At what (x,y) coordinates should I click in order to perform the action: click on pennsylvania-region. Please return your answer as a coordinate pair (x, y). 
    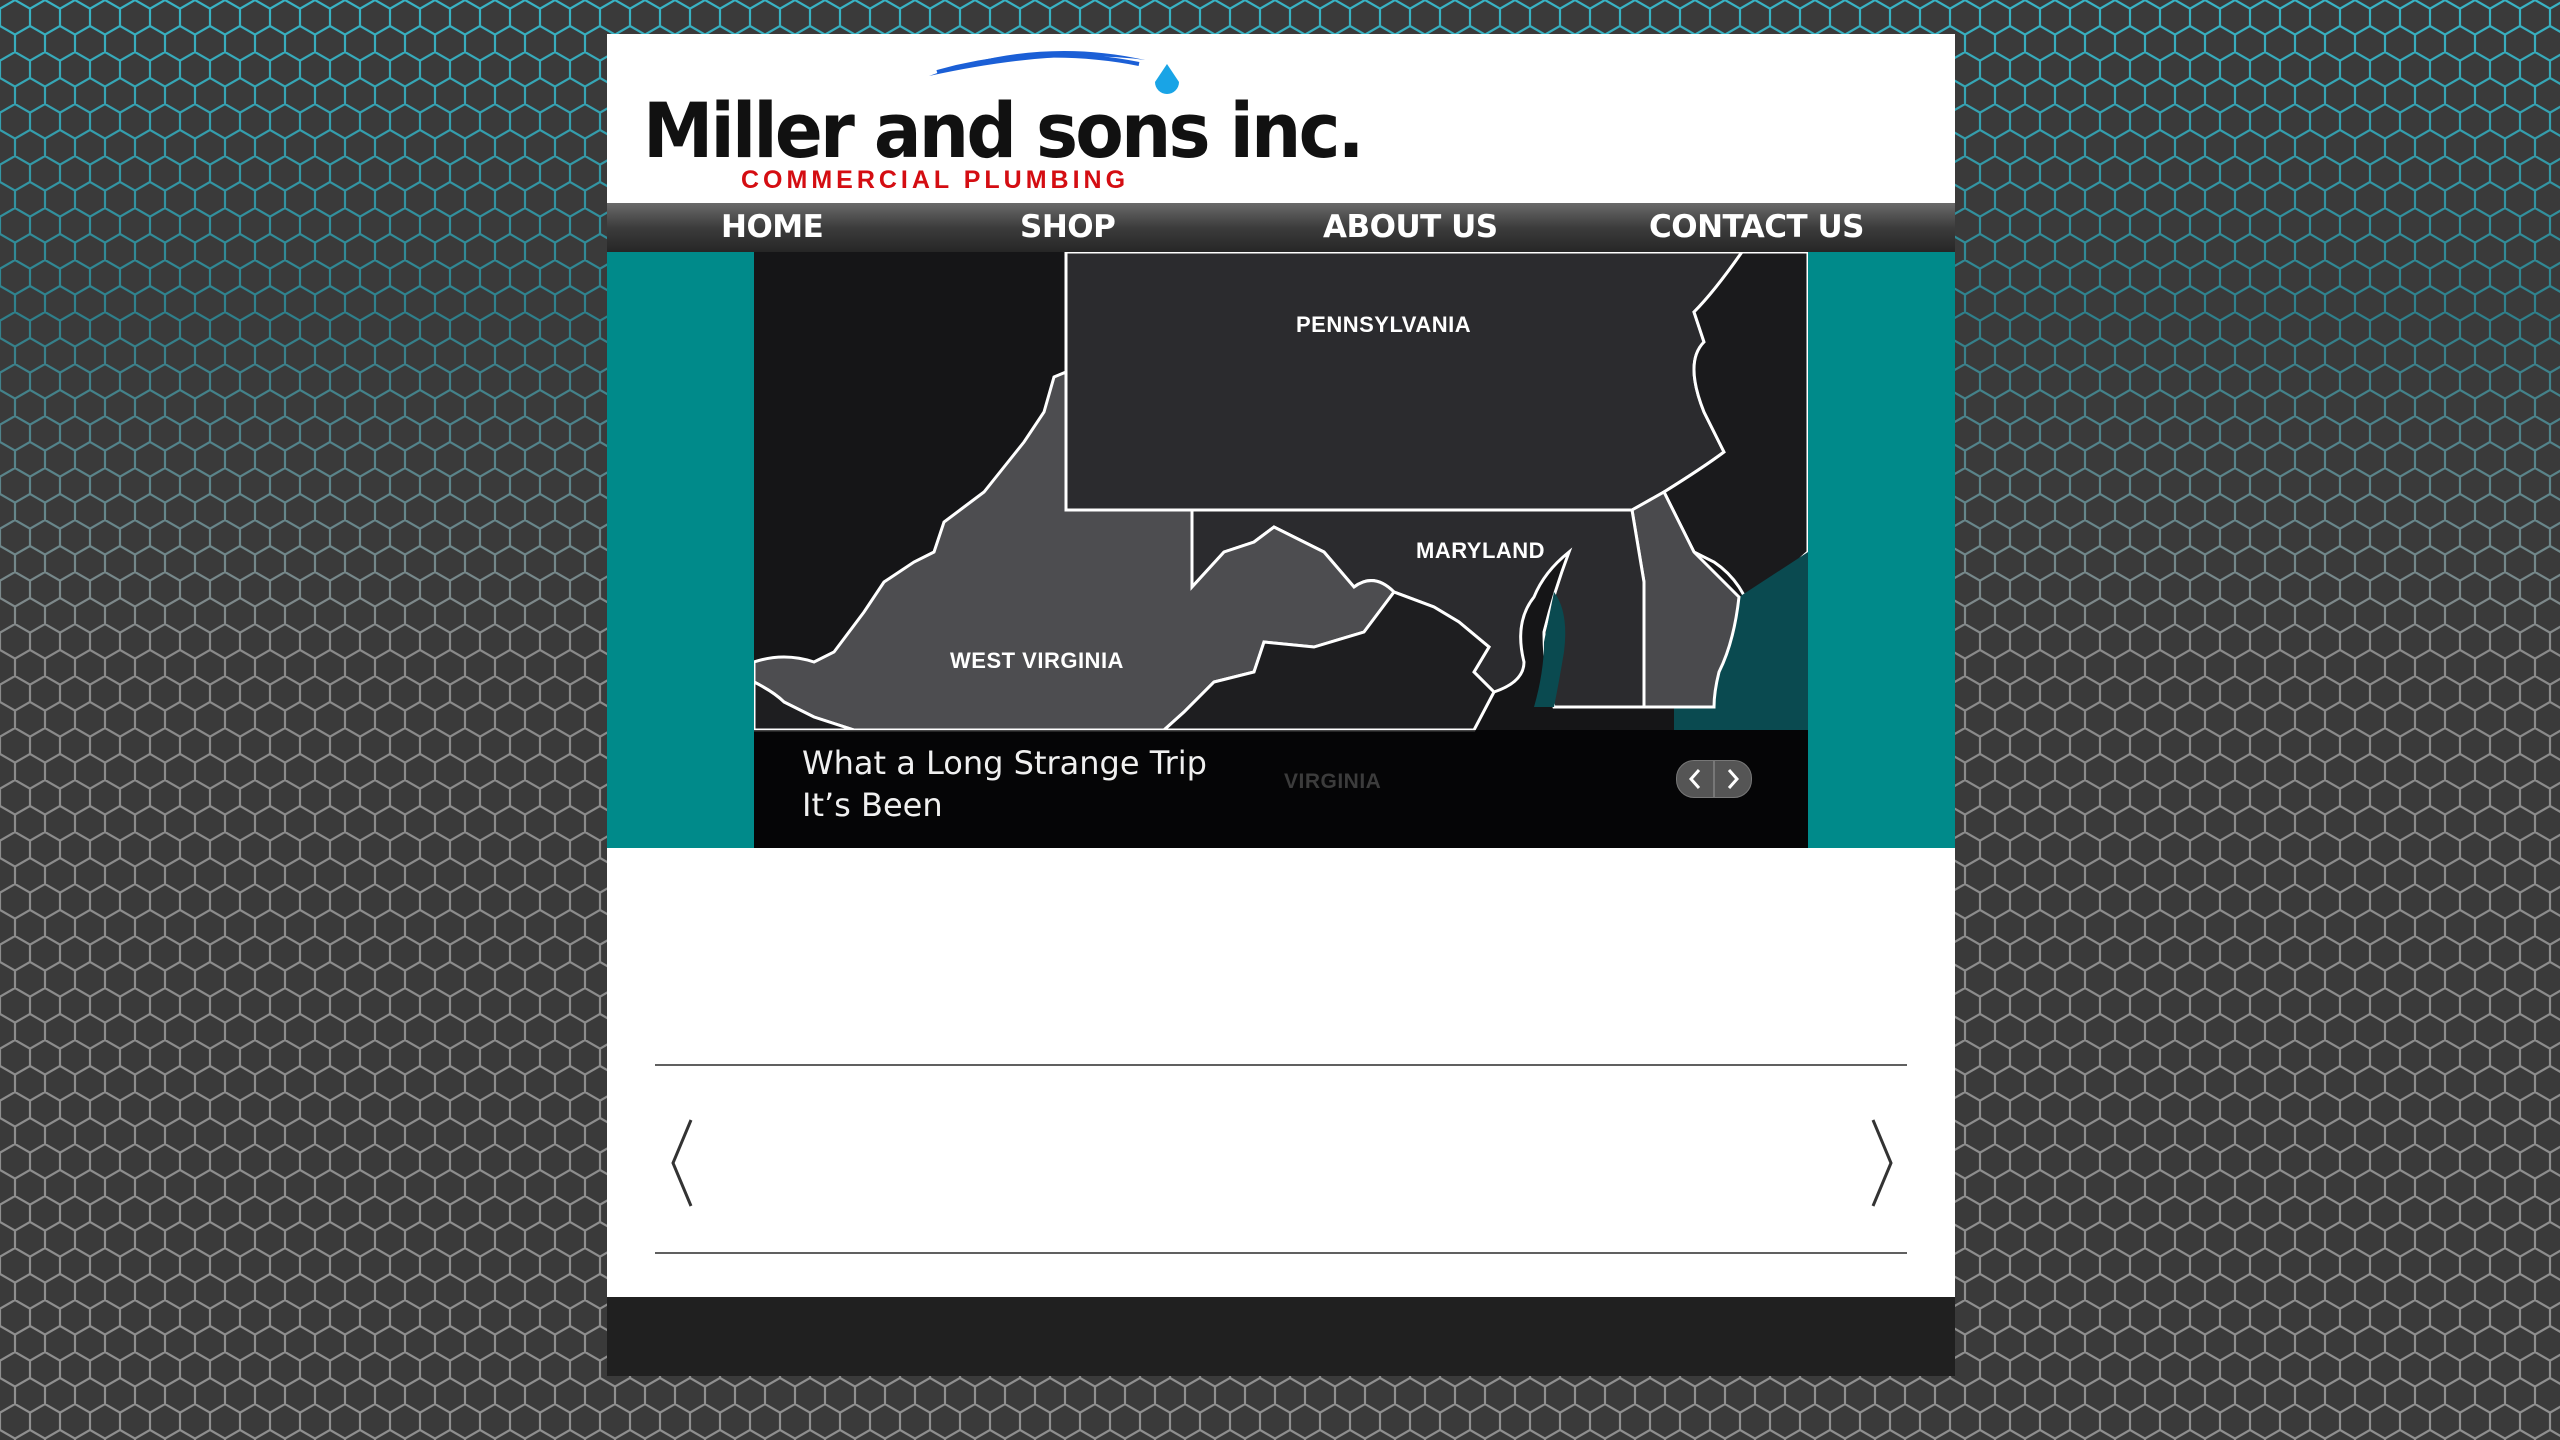
    Looking at the image, I should click on (1404, 382).